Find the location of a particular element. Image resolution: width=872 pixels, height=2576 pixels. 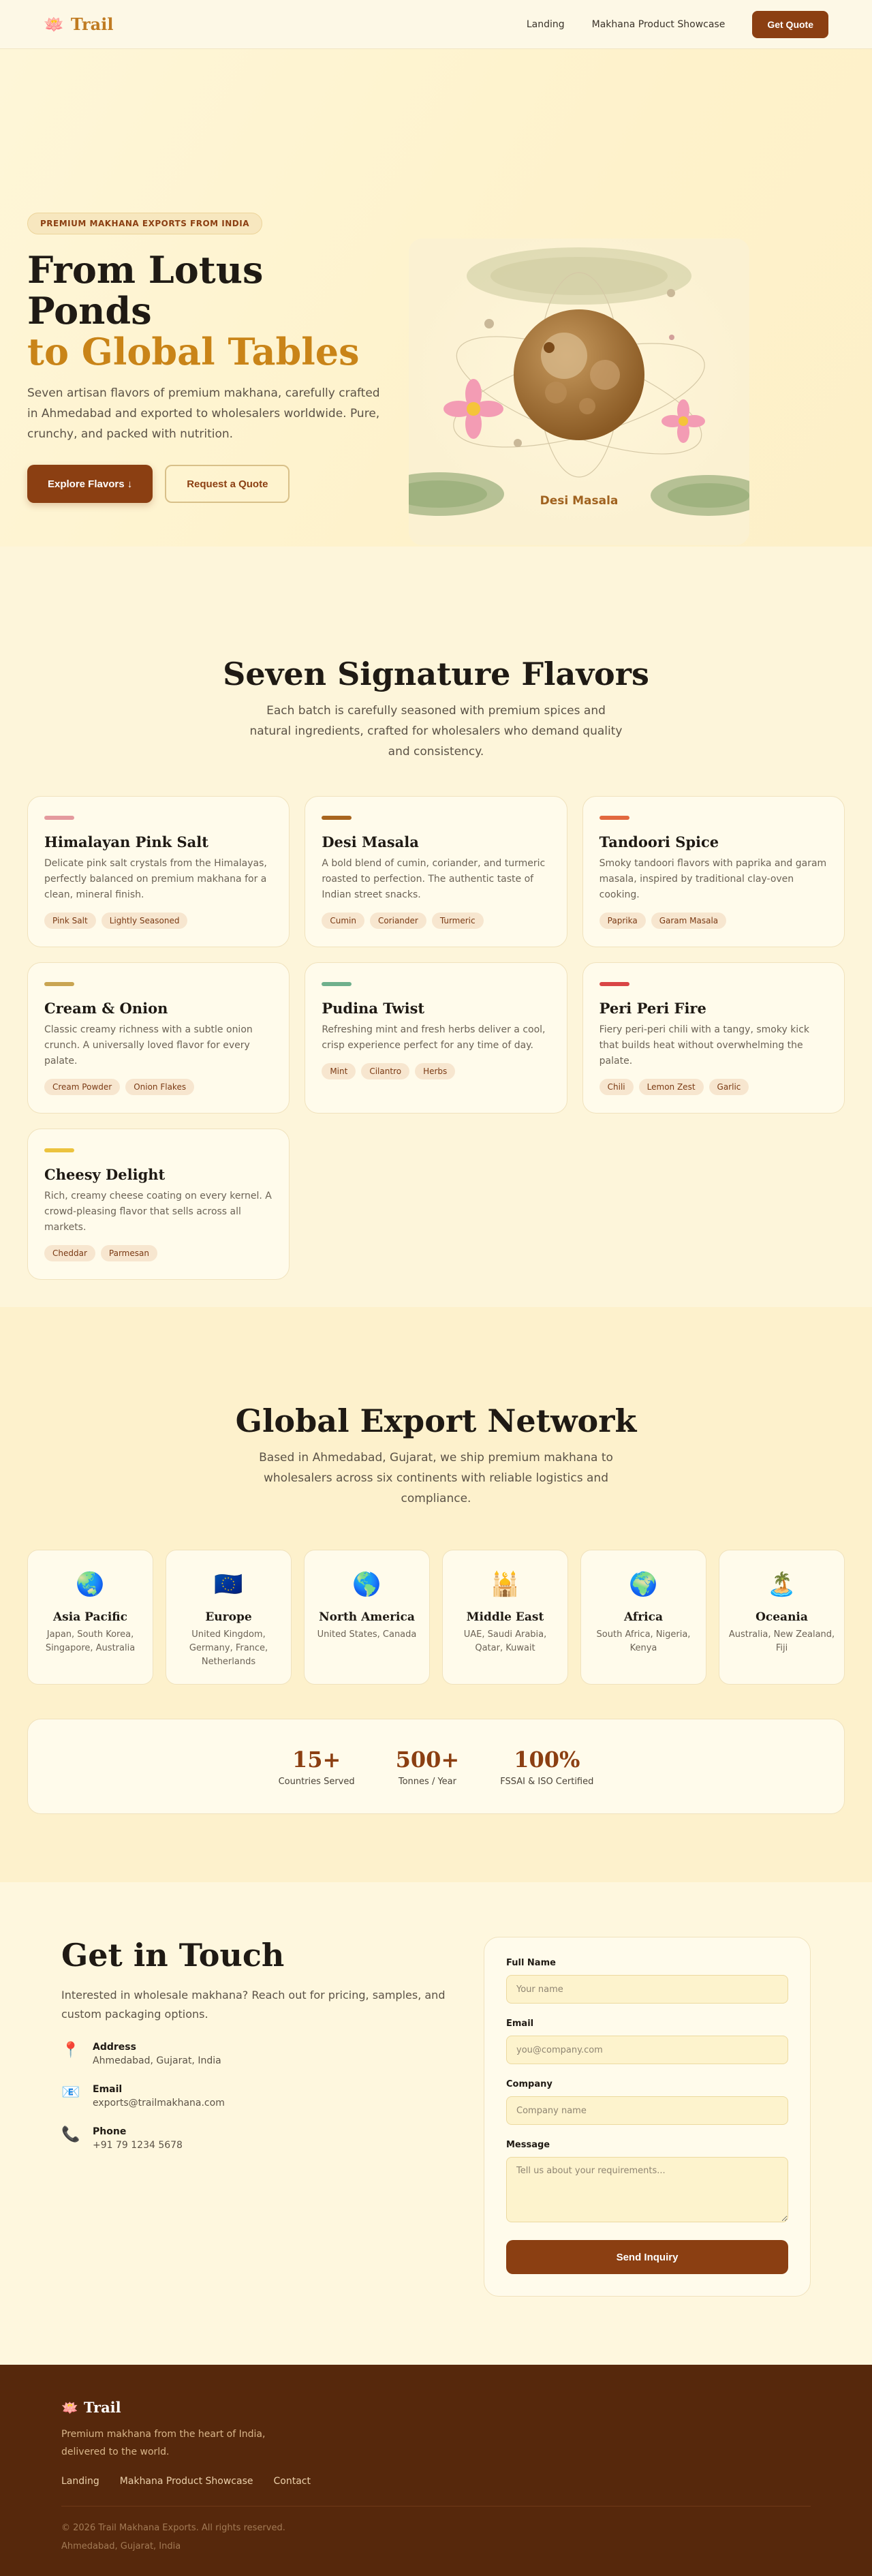

footer-link-showcase: Makhana Product Showcase is located at coordinates (186, 2481).